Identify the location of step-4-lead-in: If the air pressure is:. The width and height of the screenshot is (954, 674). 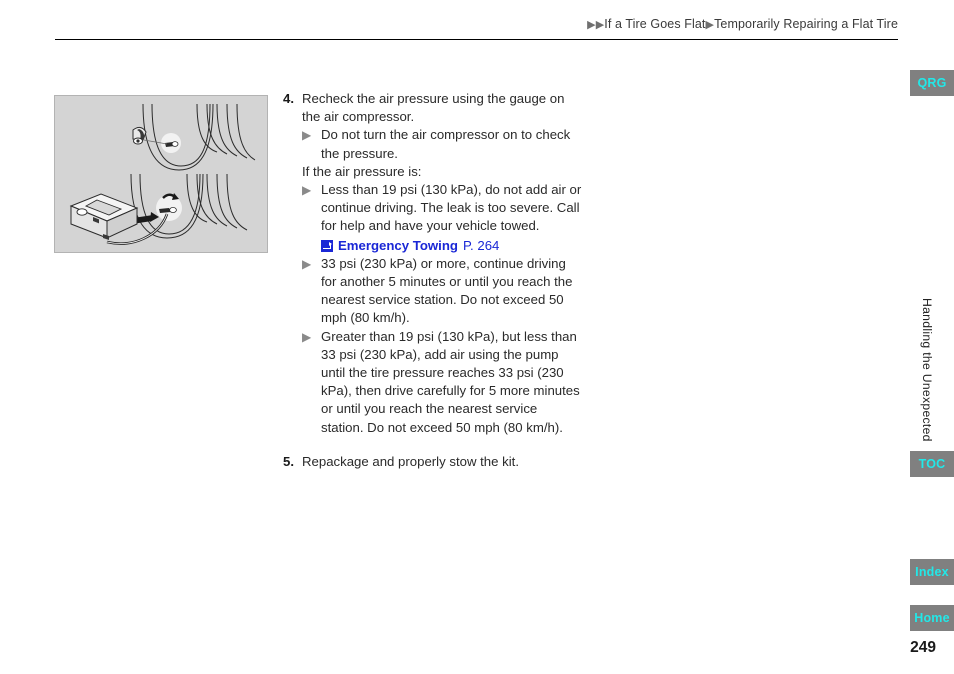
(362, 171).